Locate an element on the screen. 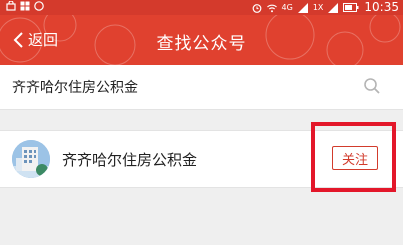 Image resolution: width=403 pixels, height=245 pixels. account-name: 齐齐哈尔住房公积金 is located at coordinates (130, 160).